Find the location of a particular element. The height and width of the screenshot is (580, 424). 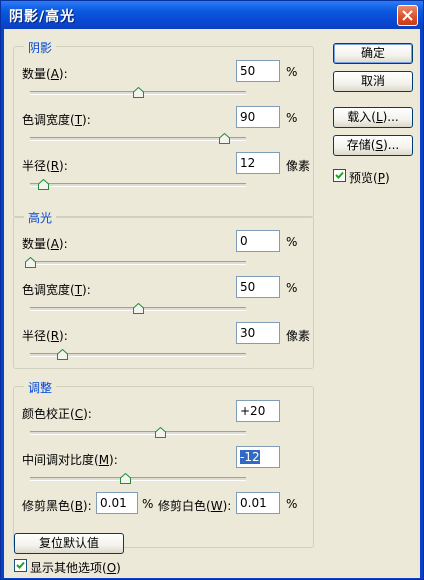

shadows-amount-input: 50 is located at coordinates (258, 71).